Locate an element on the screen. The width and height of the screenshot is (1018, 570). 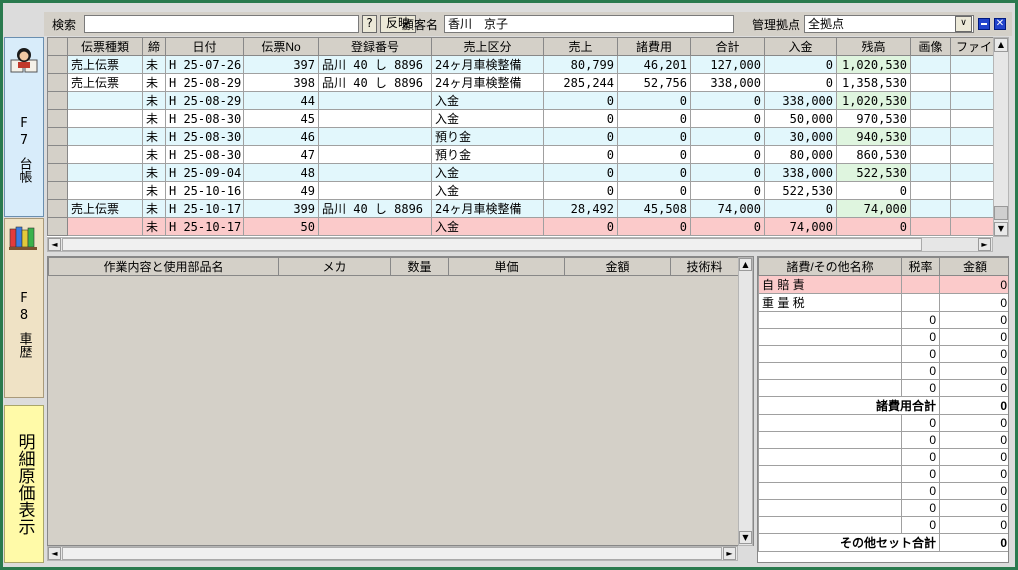
ledger-cell-balance: 522,530 is located at coordinates (873, 172).